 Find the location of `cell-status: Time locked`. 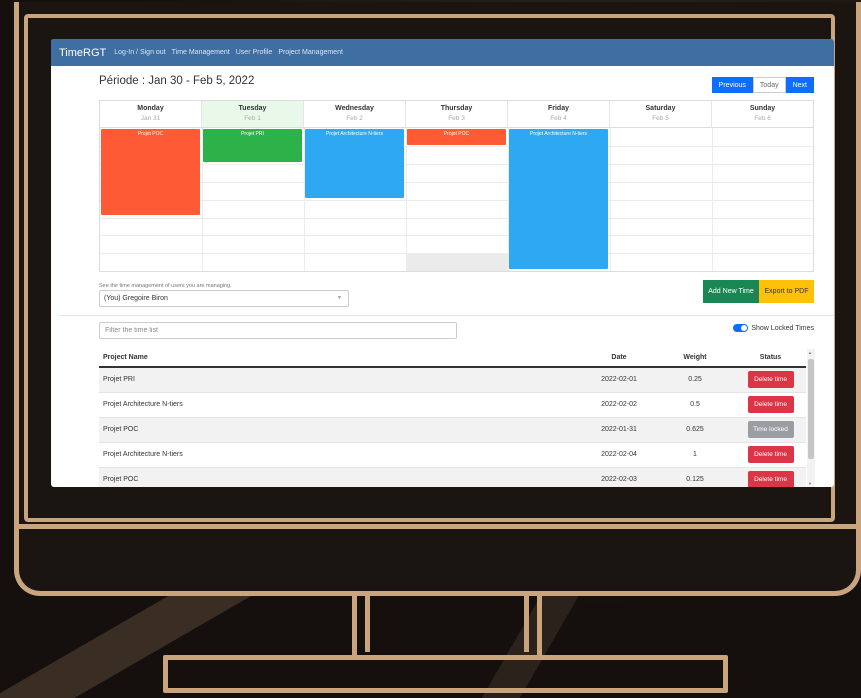

cell-status: Time locked is located at coordinates (768, 430).